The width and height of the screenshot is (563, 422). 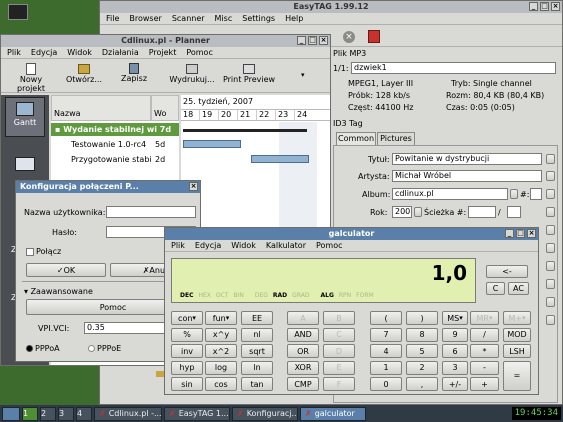 What do you see at coordinates (178, 245) in the screenshot?
I see `menu-plik: Plik` at bounding box center [178, 245].